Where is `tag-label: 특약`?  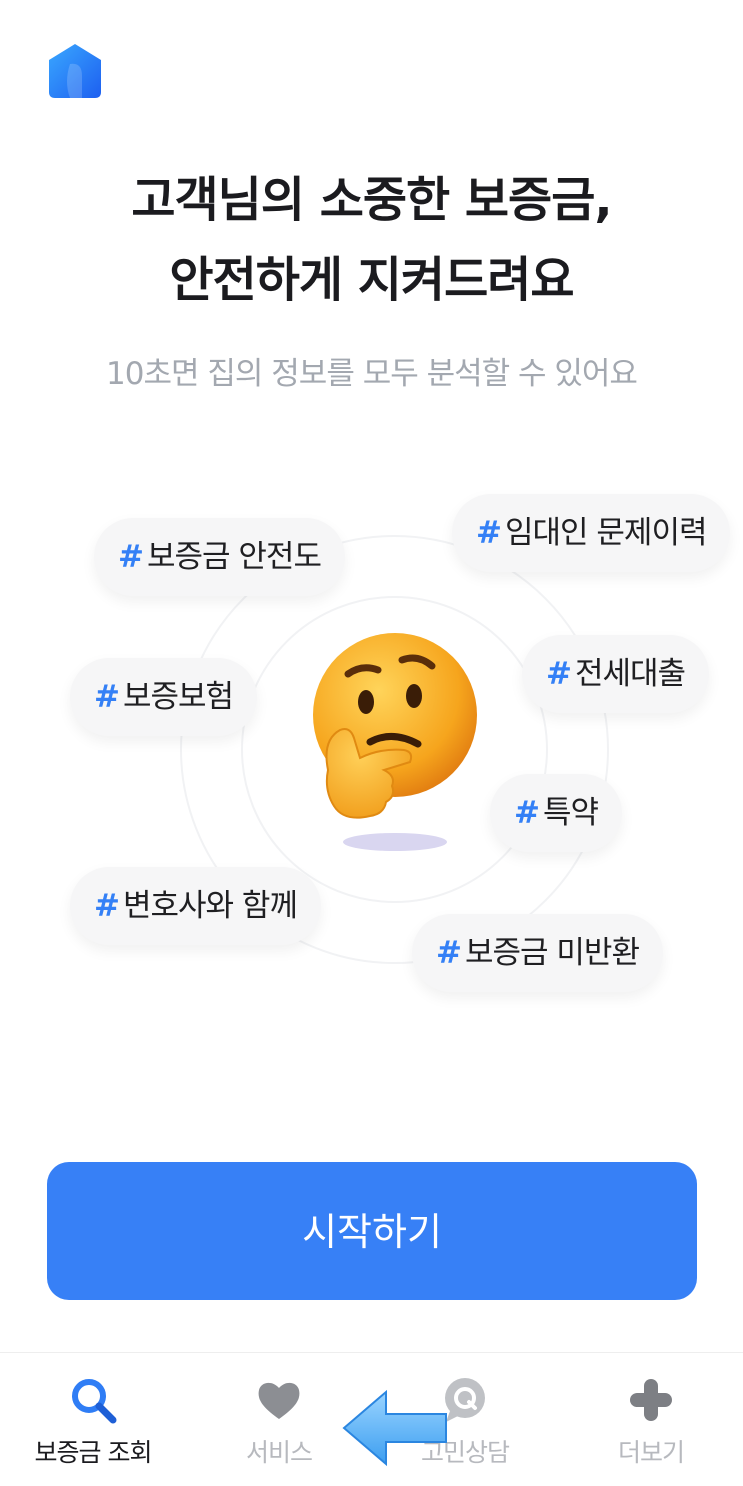
tag-label: 특약 is located at coordinates (570, 813).